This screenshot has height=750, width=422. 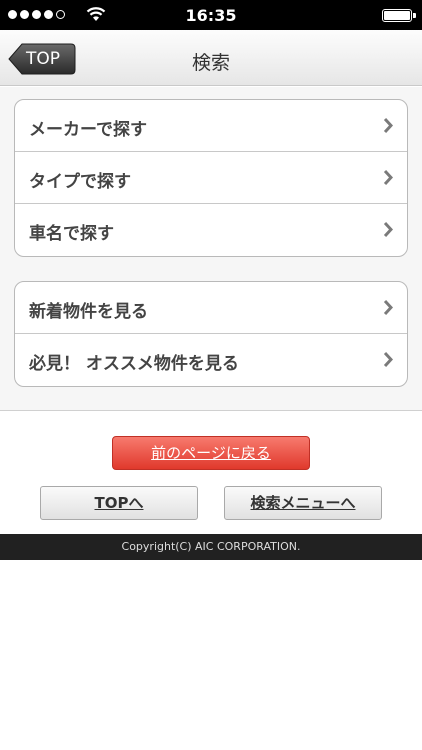 What do you see at coordinates (88, 130) in the screenshot?
I see `menu-item-label: メーカーで探す` at bounding box center [88, 130].